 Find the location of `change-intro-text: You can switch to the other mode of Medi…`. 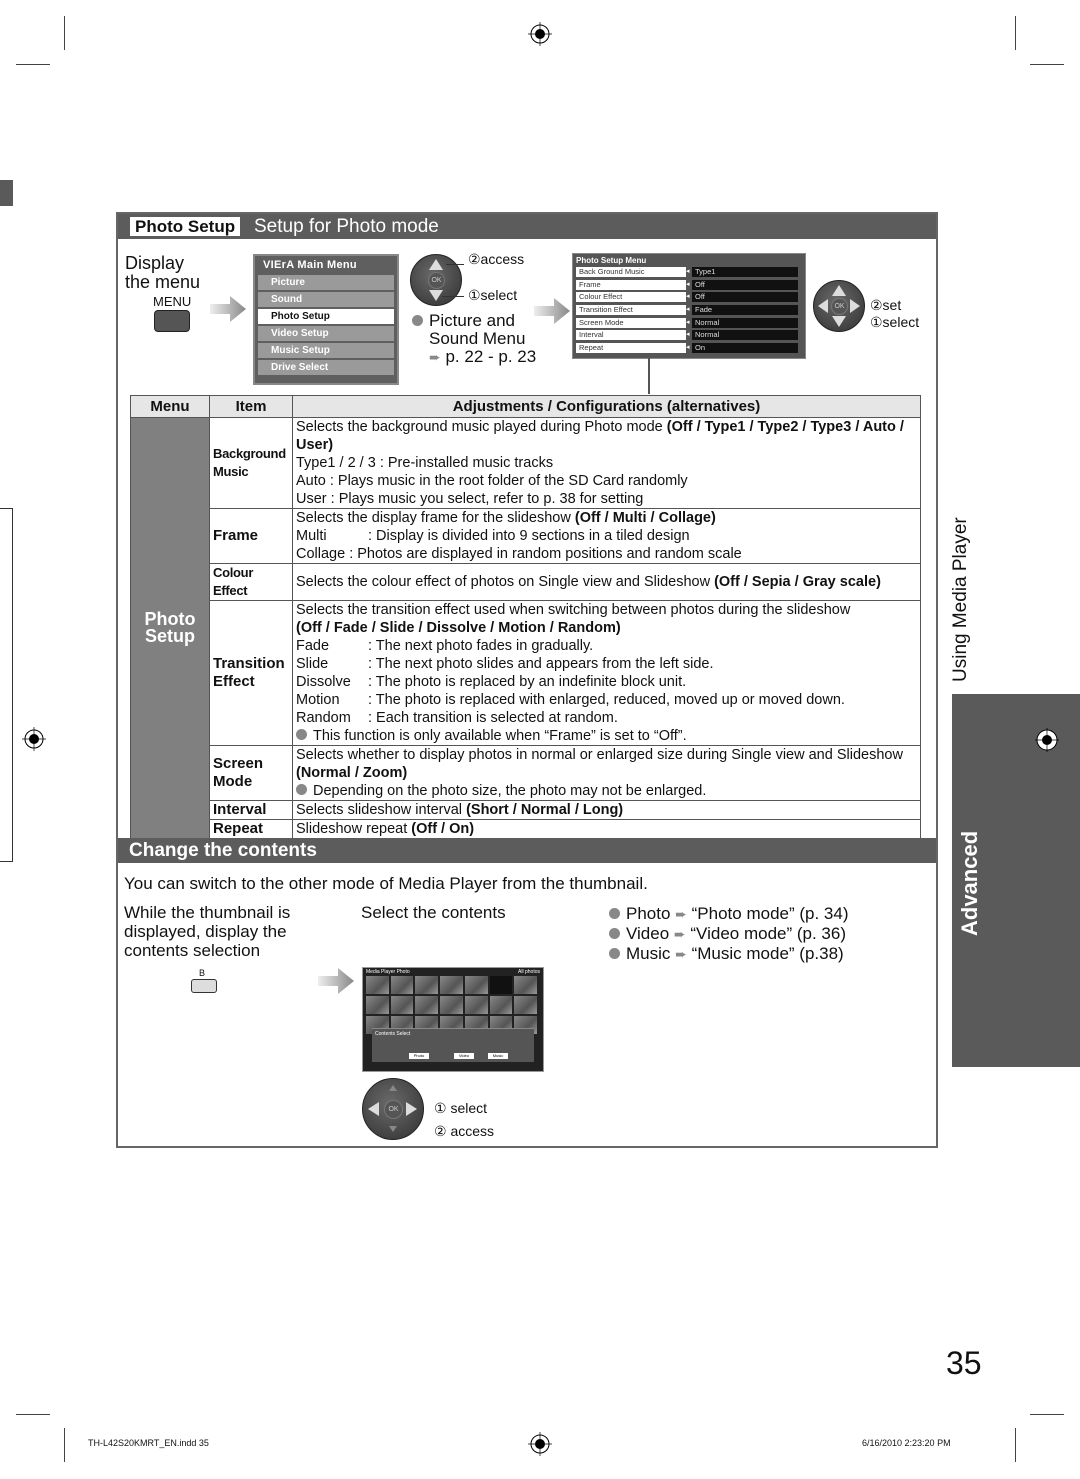

change-intro-text: You can switch to the other mode of Medi… is located at coordinates (386, 883).